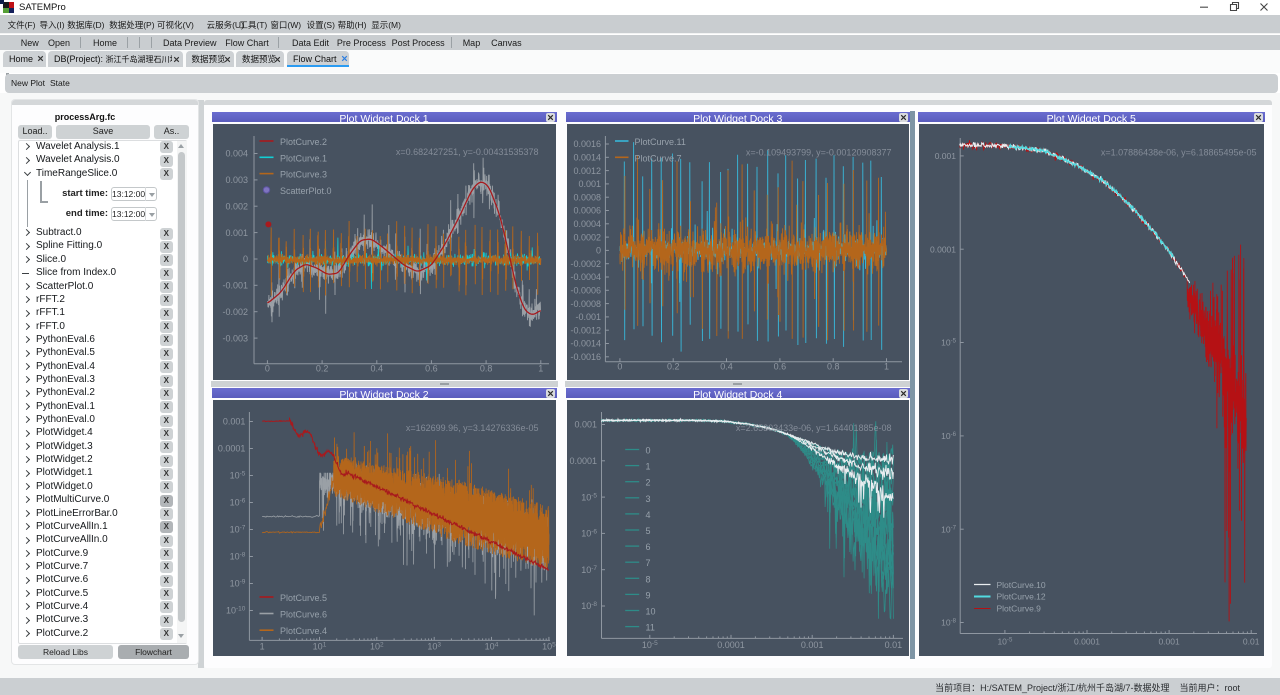  What do you see at coordinates (471, 428) in the screenshot?
I see `svg-text: x=162699.96, y=3.14276336e-05` at bounding box center [471, 428].